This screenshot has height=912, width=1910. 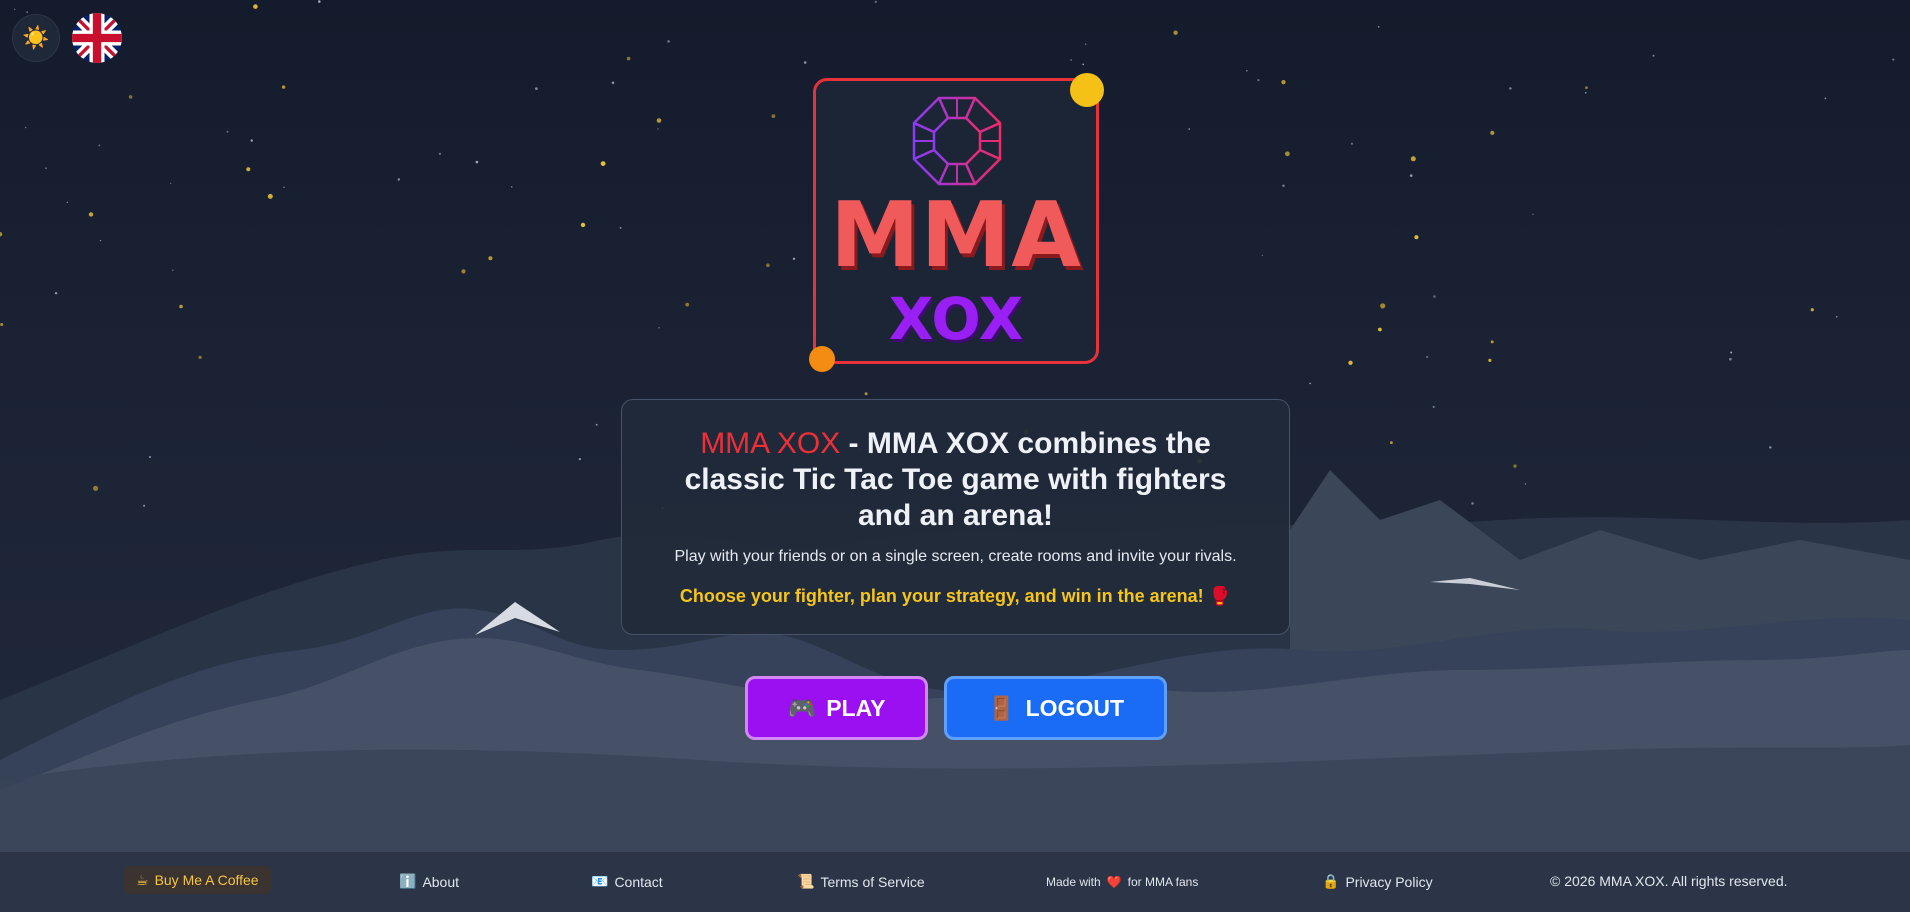 I want to click on logo-subtitle: XOX, so click(x=956, y=319).